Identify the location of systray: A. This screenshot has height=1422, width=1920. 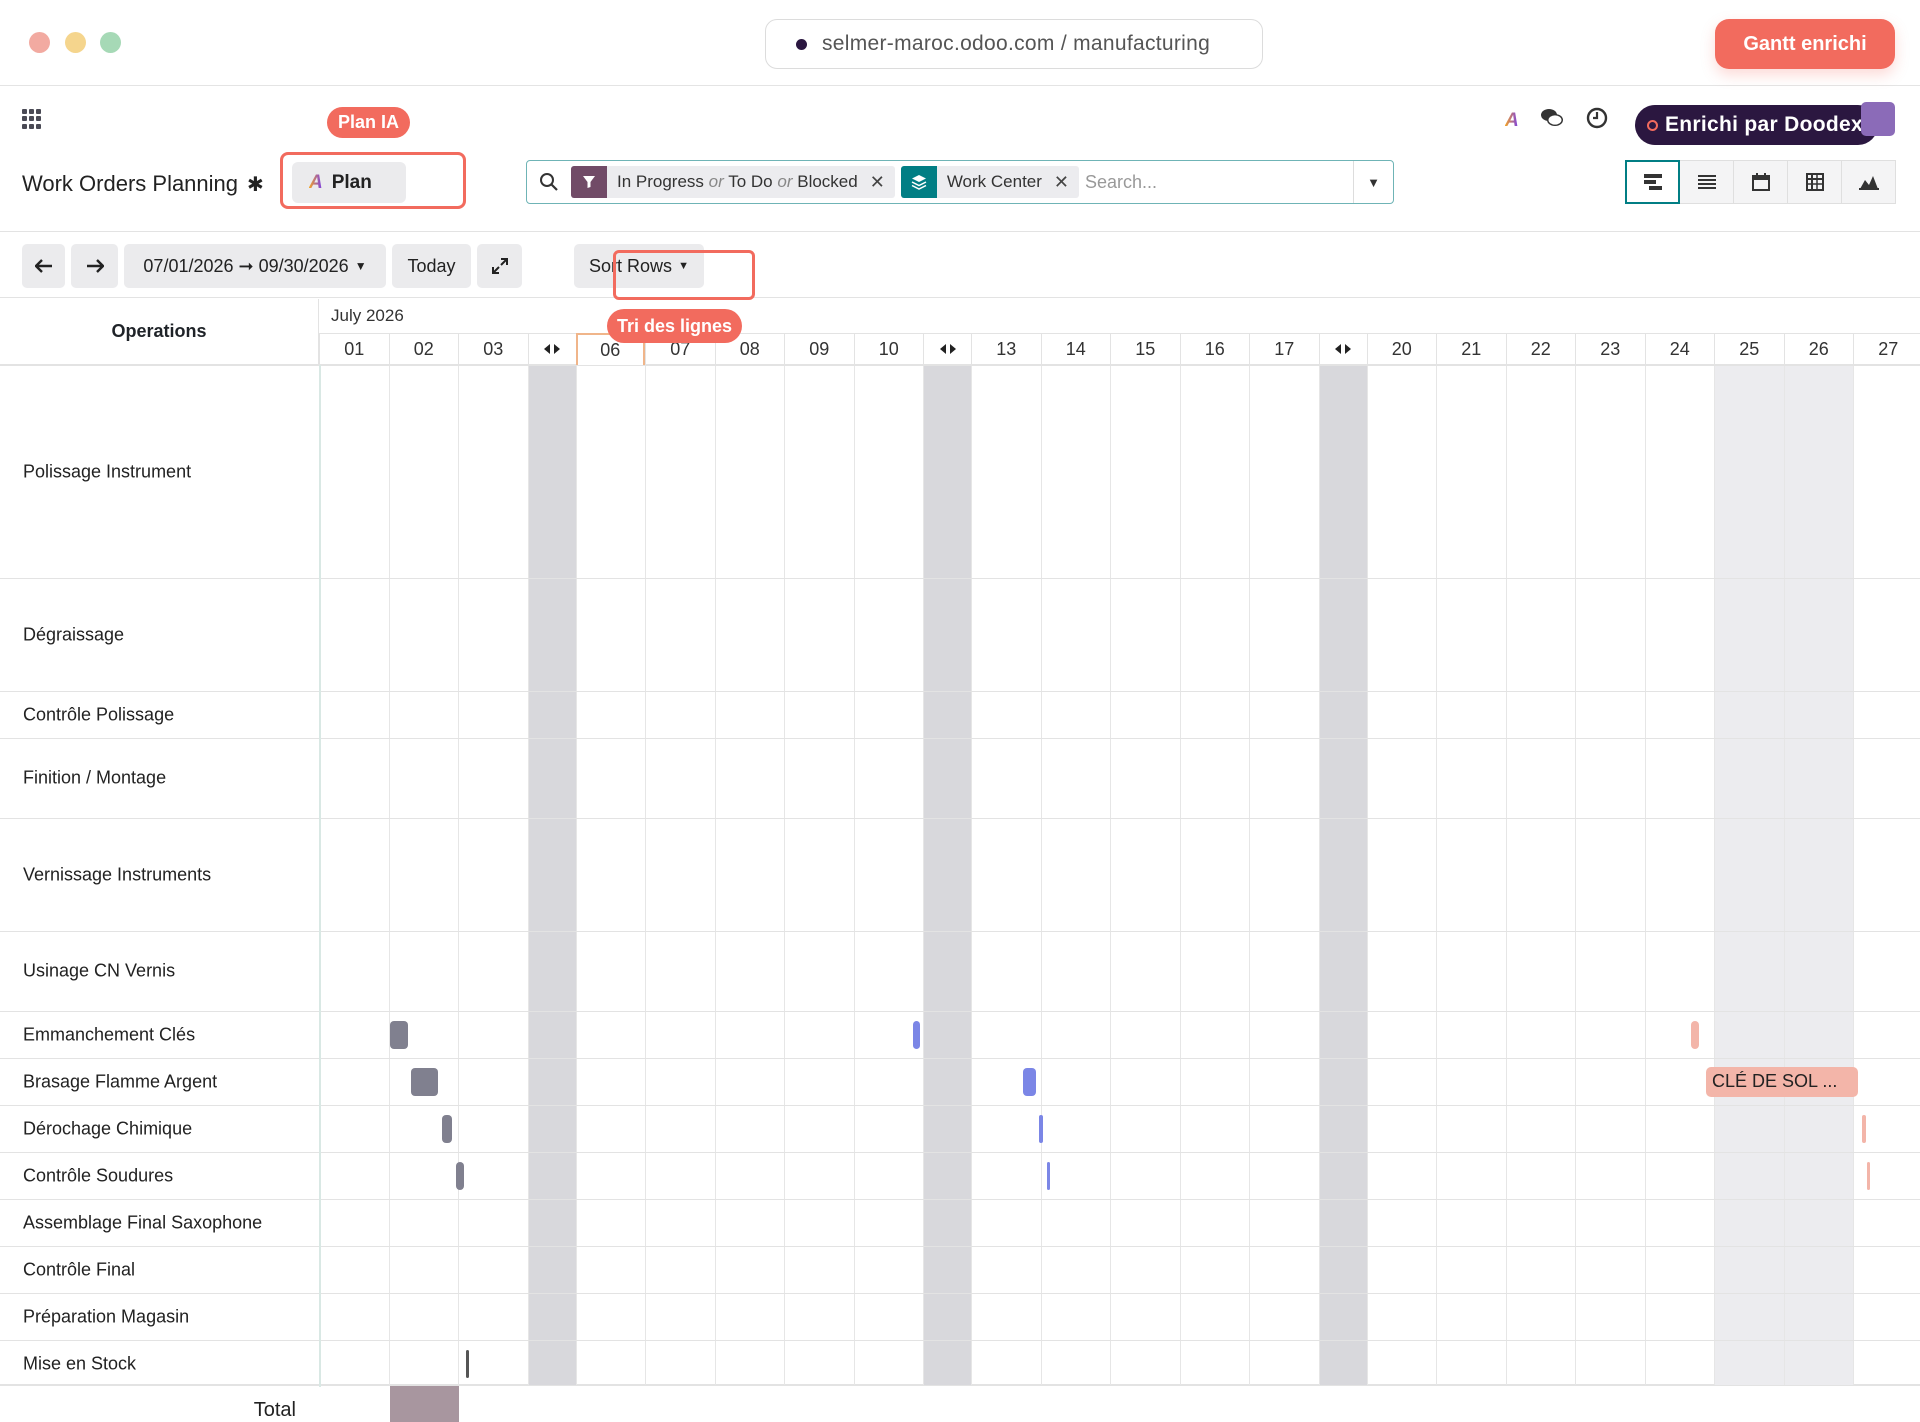
(1556, 121).